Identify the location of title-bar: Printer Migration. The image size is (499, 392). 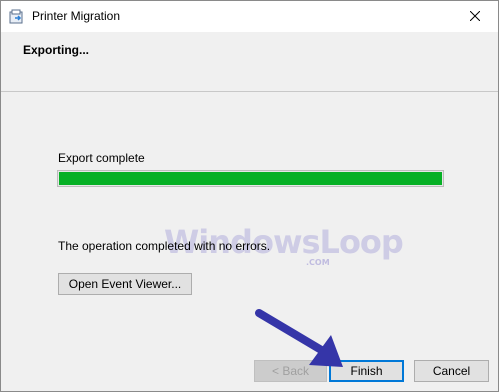
(249, 16).